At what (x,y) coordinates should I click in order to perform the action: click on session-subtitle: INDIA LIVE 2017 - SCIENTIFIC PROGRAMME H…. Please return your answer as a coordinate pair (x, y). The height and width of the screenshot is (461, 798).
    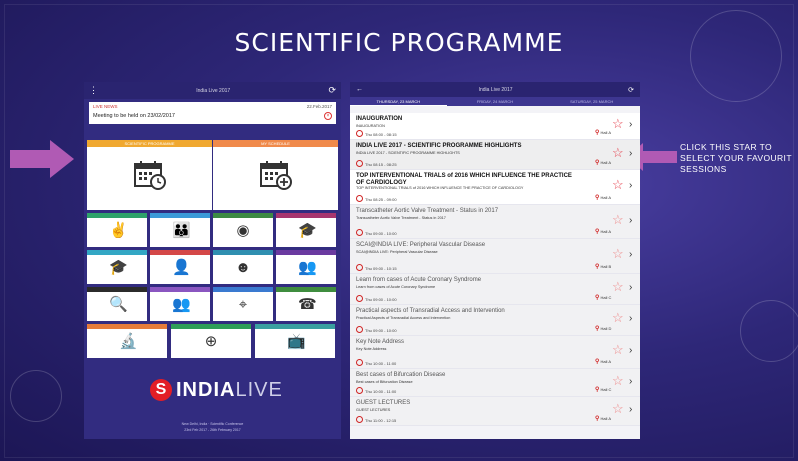
    Looking at the image, I should click on (408, 153).